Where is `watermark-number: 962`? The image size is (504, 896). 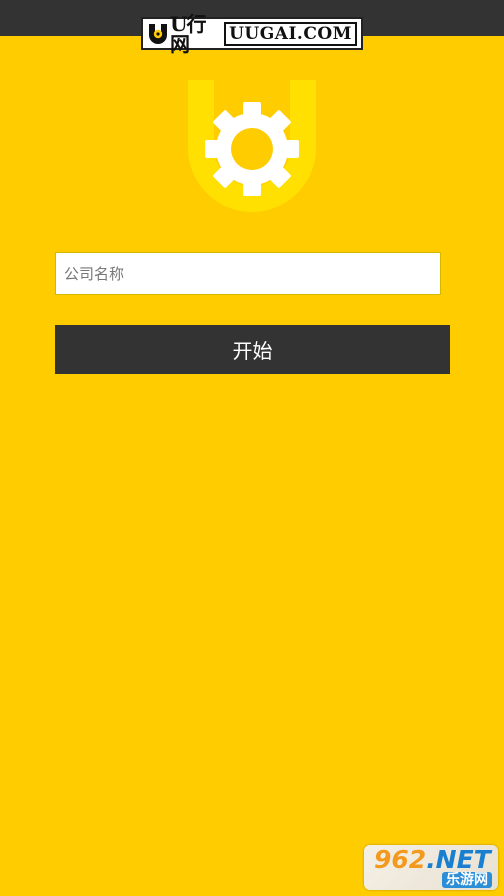 watermark-number: 962 is located at coordinates (400, 859).